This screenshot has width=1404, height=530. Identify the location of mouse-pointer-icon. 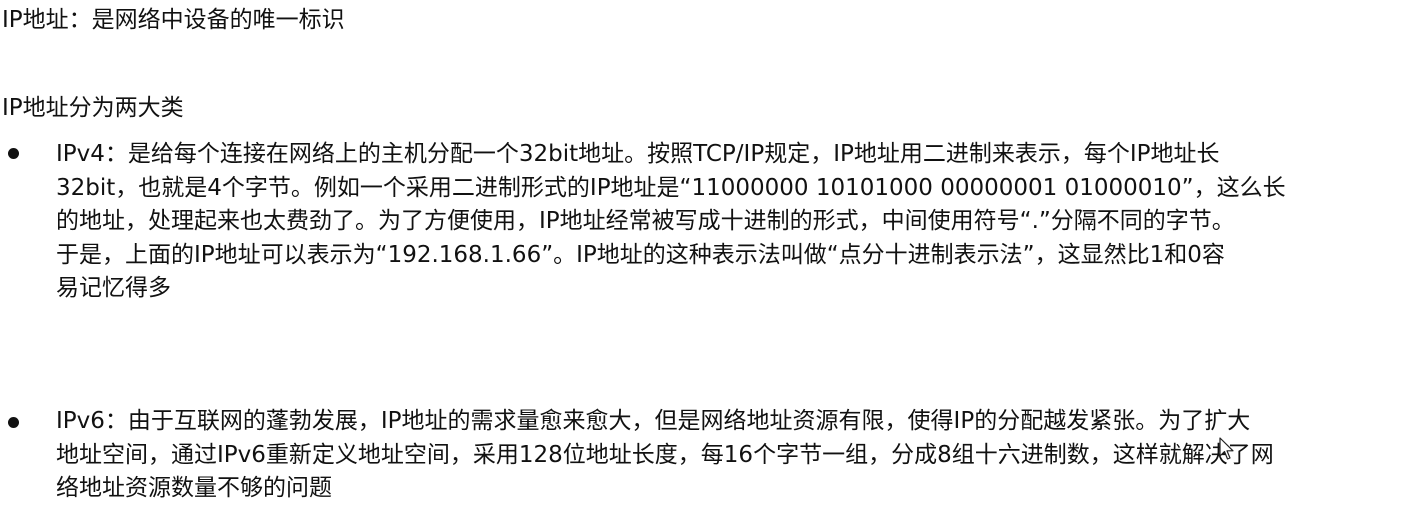
(1226, 448).